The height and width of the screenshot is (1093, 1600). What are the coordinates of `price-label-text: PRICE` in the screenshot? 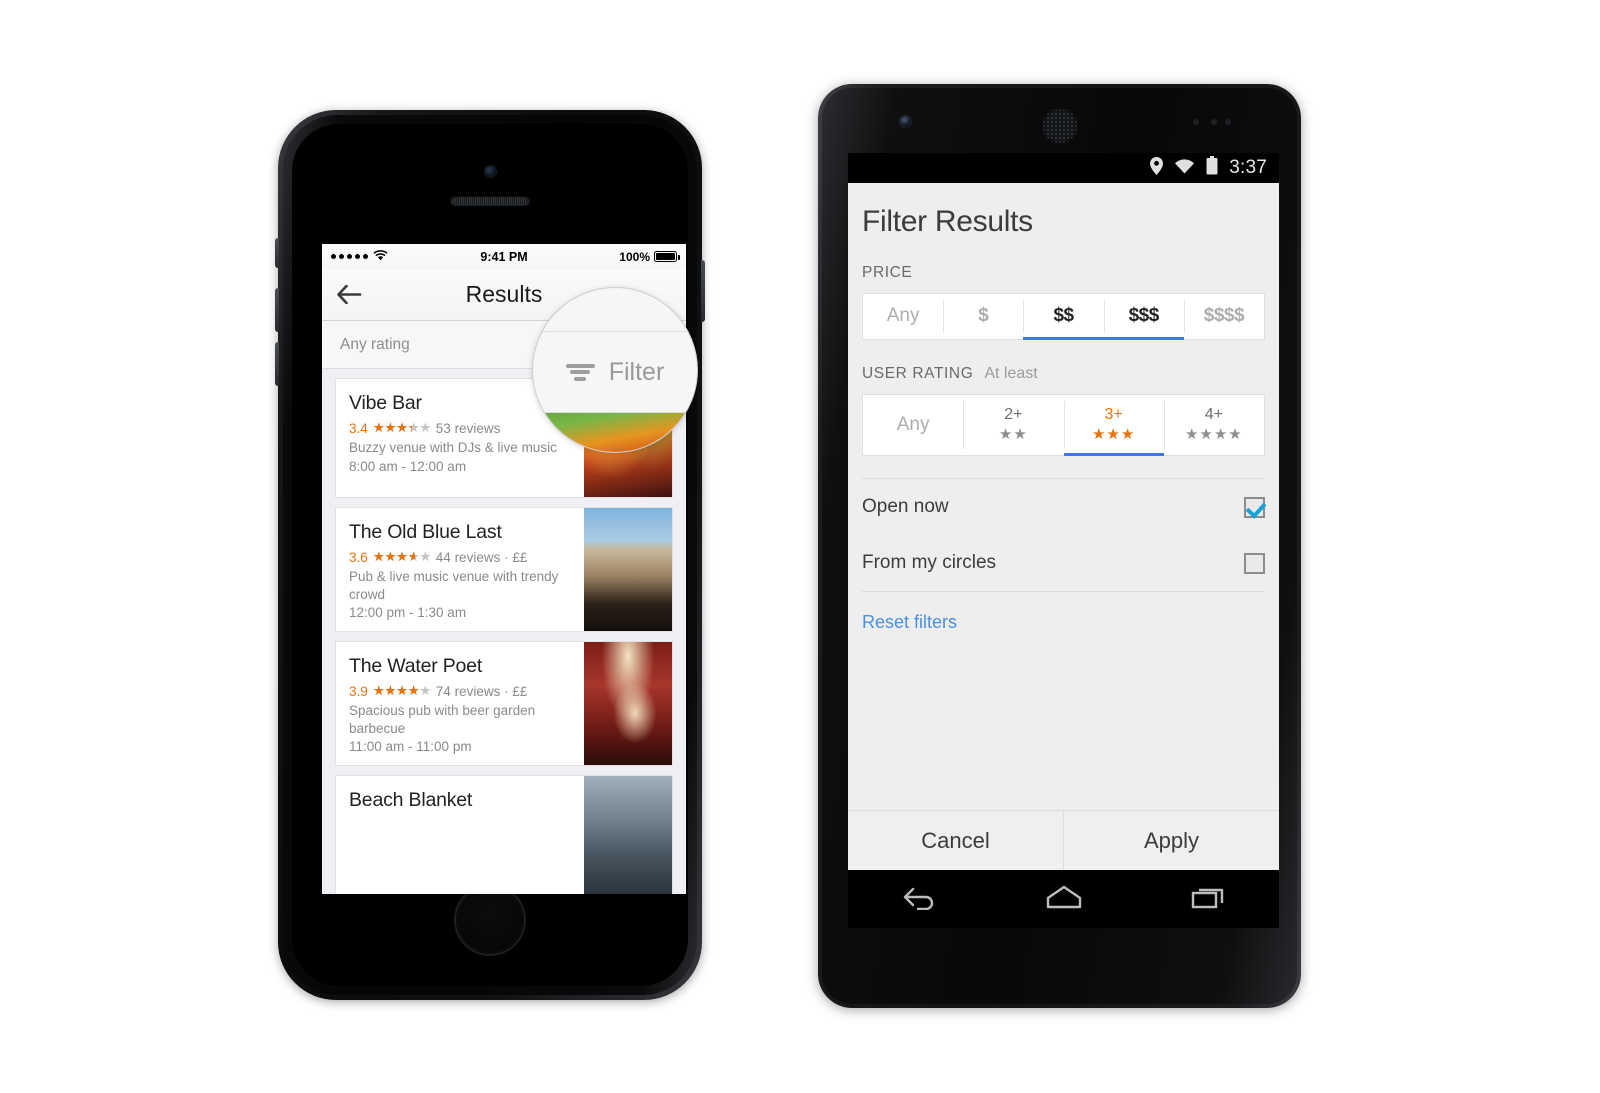 It's located at (887, 272).